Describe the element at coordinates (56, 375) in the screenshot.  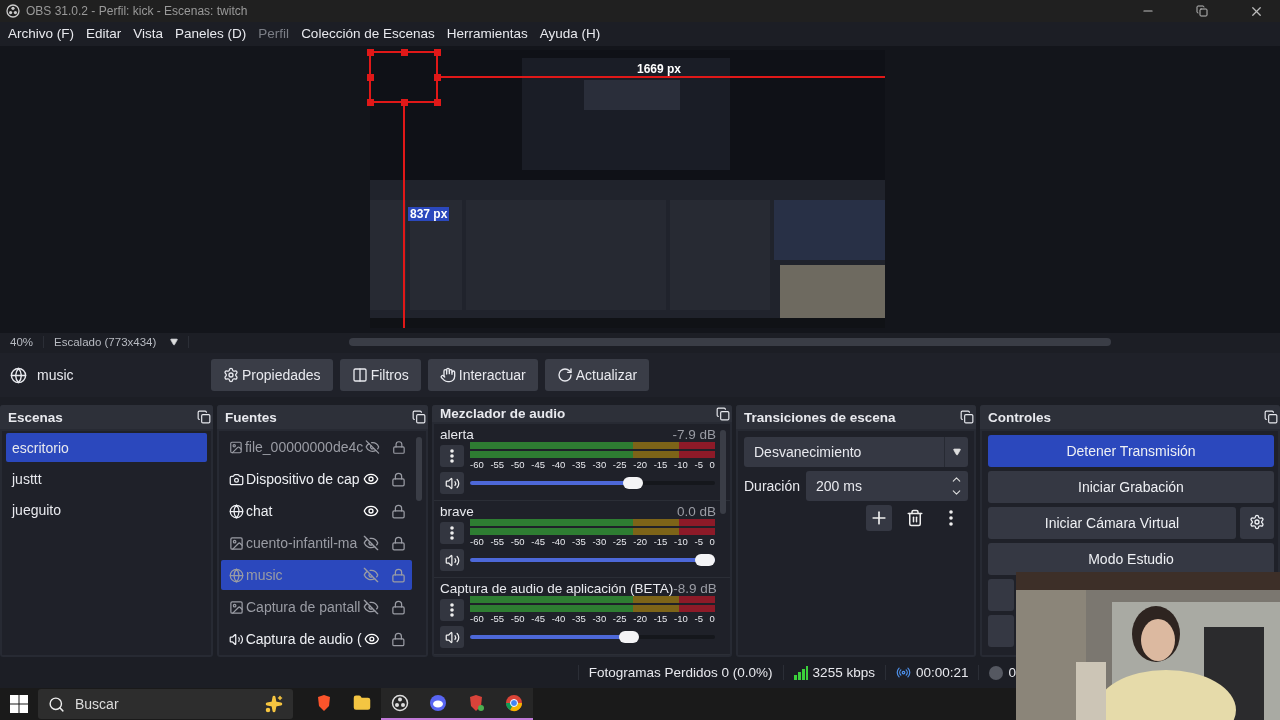
I see `selected-source-name: music` at that location.